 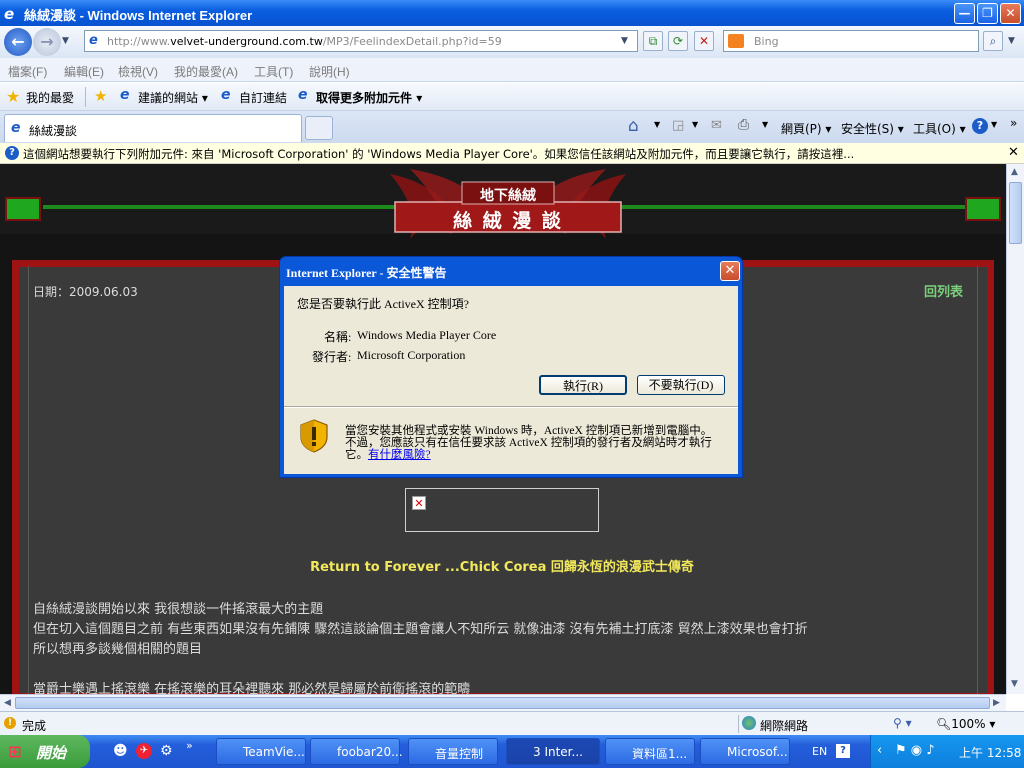 I want to click on dialog-close-button: ✕, so click(x=730, y=271).